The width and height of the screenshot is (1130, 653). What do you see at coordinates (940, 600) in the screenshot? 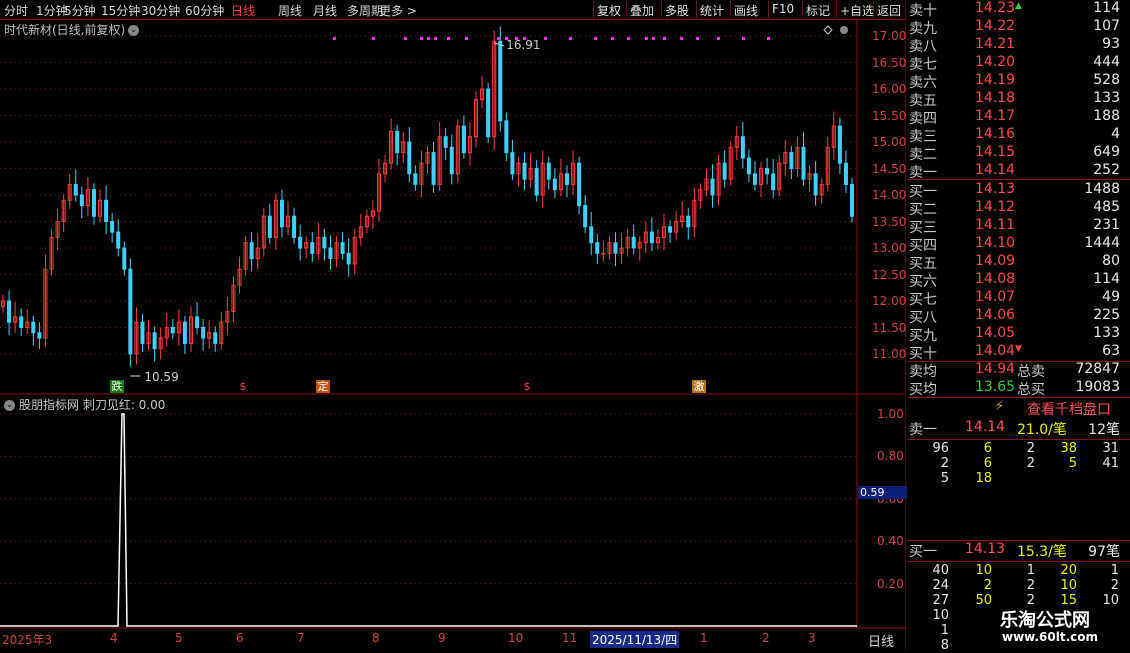
I see `queue-cell: 27` at bounding box center [940, 600].